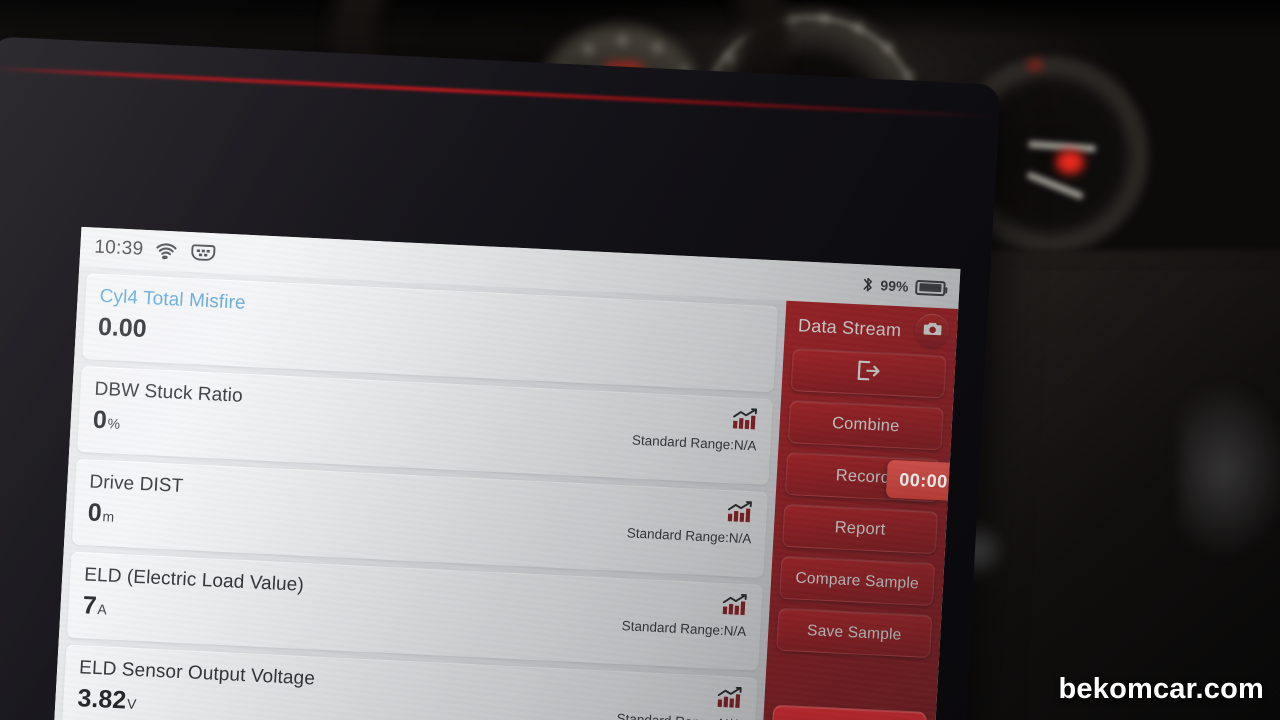 The image size is (1280, 720). I want to click on camera-icon, so click(932, 331).